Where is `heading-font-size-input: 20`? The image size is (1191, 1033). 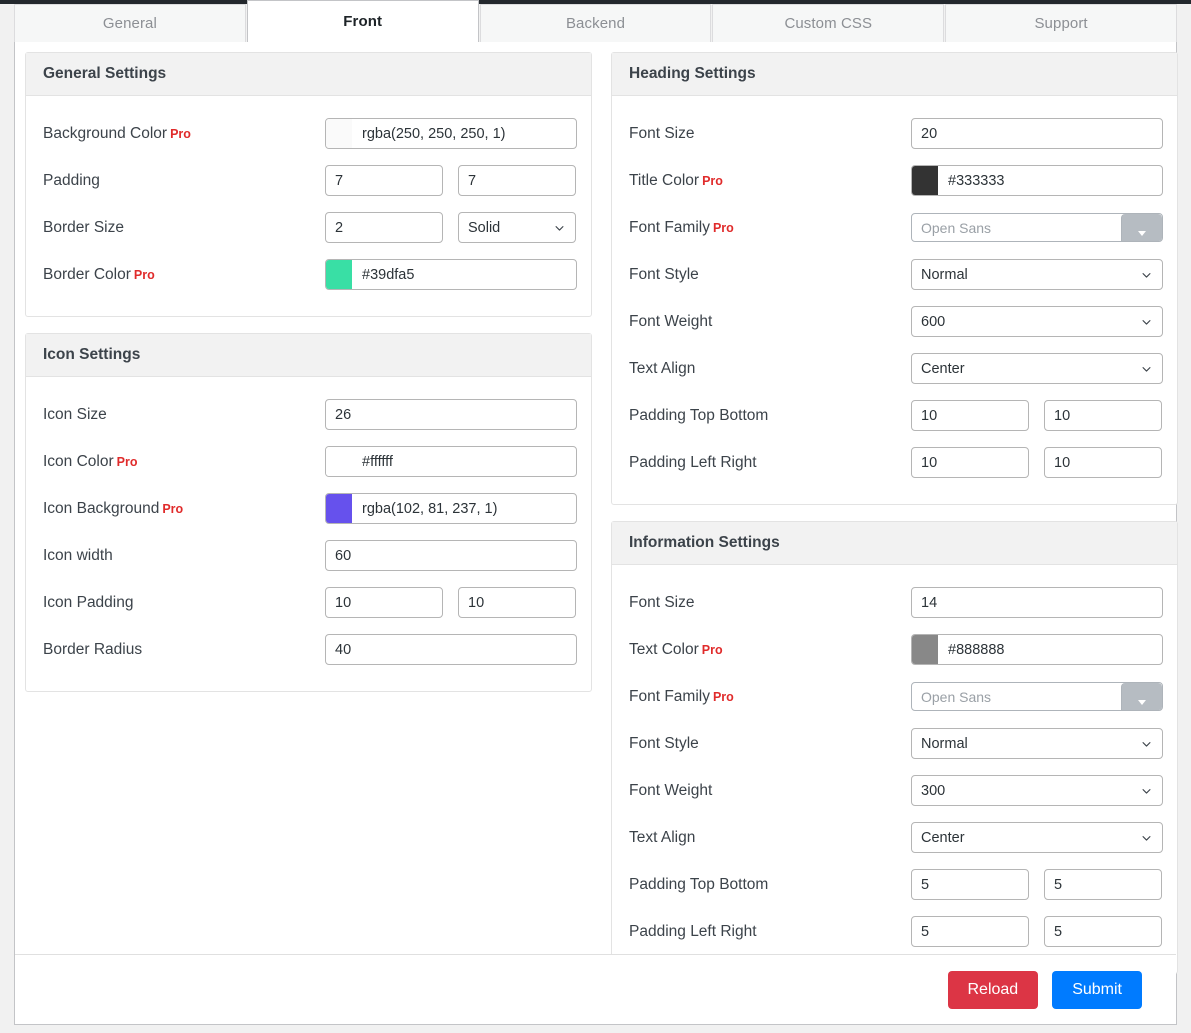
heading-font-size-input: 20 is located at coordinates (1037, 133).